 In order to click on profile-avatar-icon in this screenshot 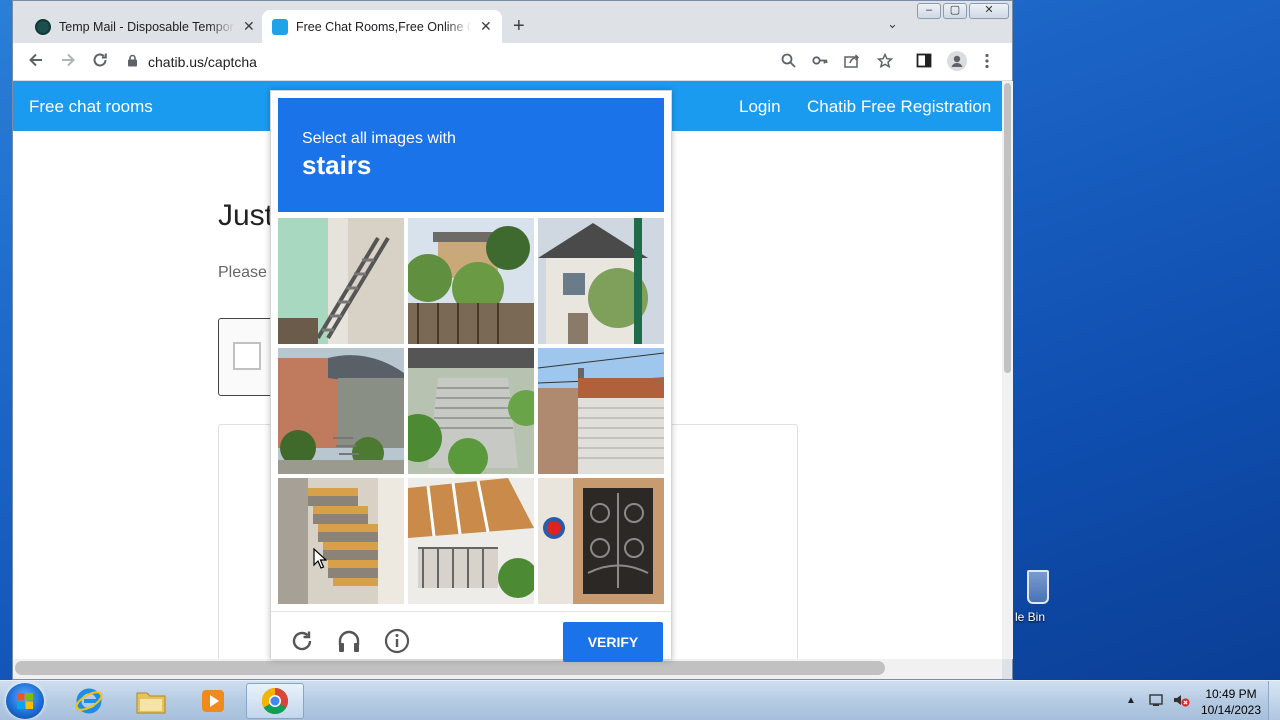, I will do `click(957, 63)`.